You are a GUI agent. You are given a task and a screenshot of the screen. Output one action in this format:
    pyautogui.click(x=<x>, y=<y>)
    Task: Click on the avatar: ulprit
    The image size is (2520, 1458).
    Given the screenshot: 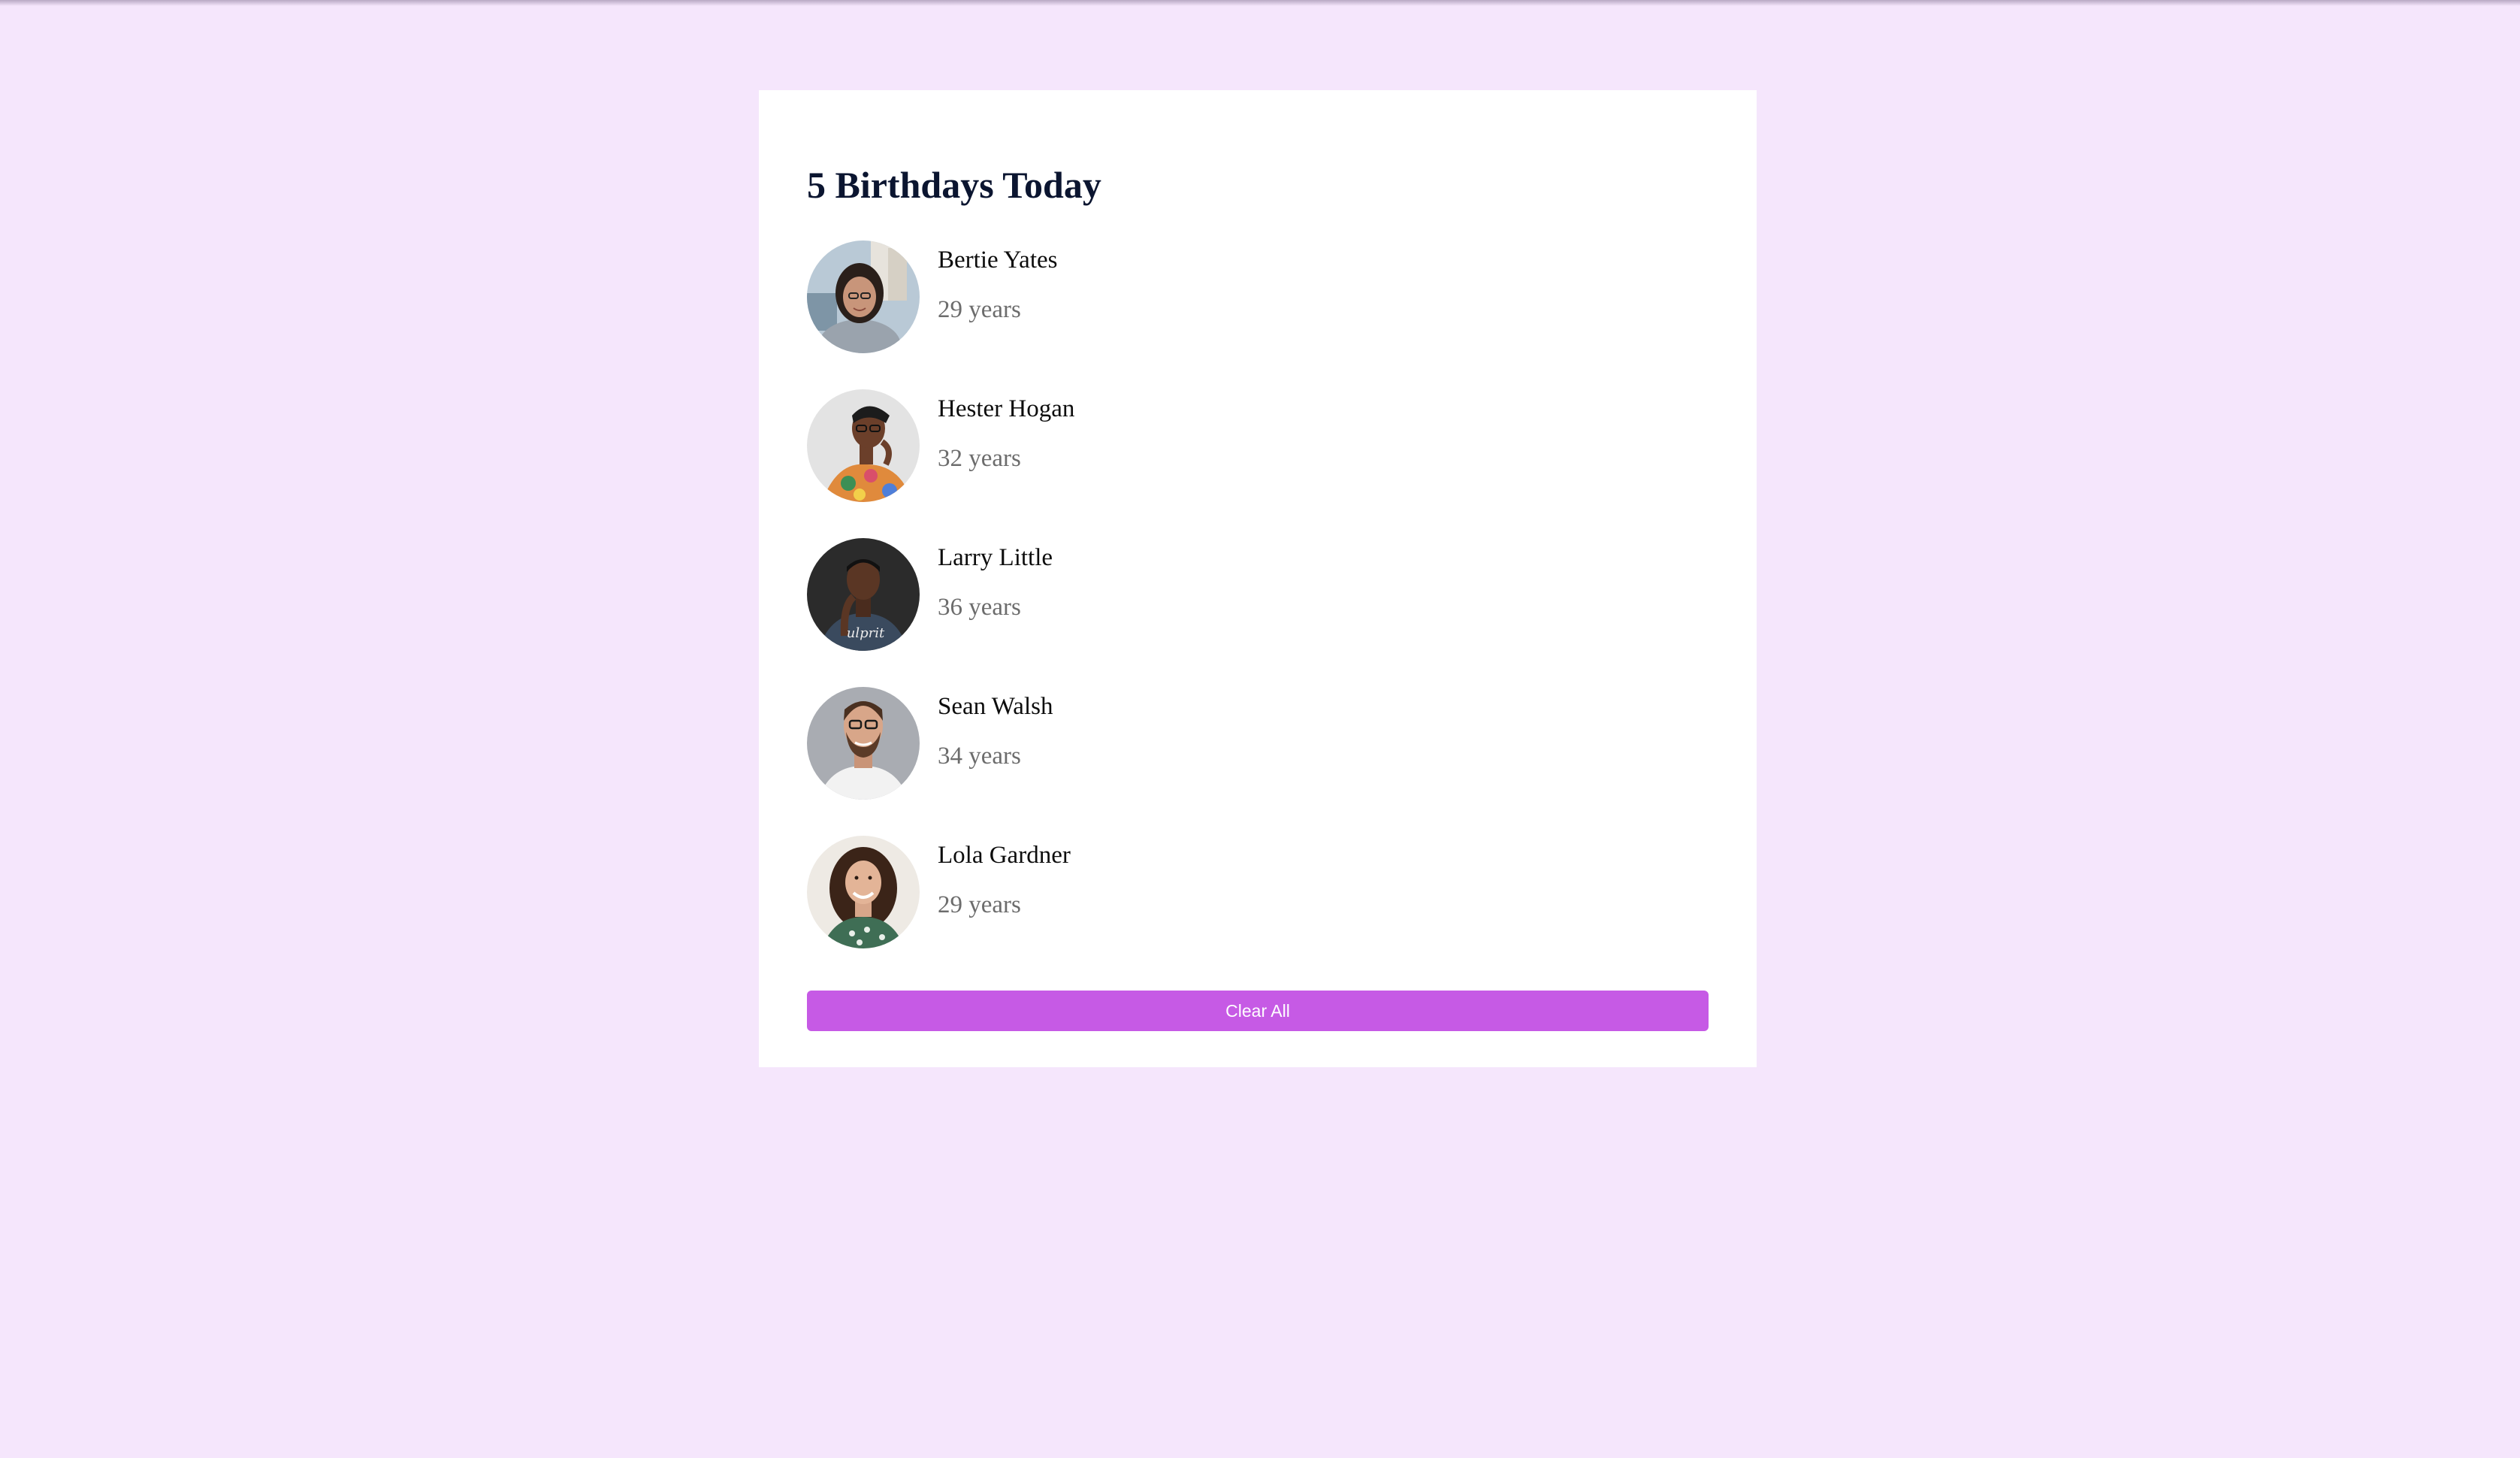 What is the action you would take?
    pyautogui.click(x=864, y=594)
    